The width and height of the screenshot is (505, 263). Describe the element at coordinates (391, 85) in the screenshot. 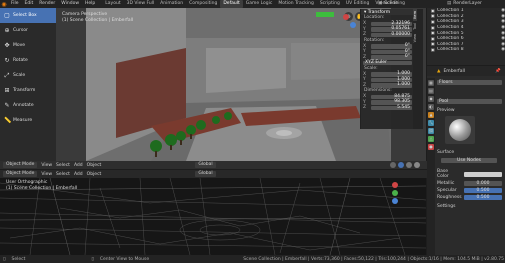

I see `scale-z-field: 1.000` at that location.